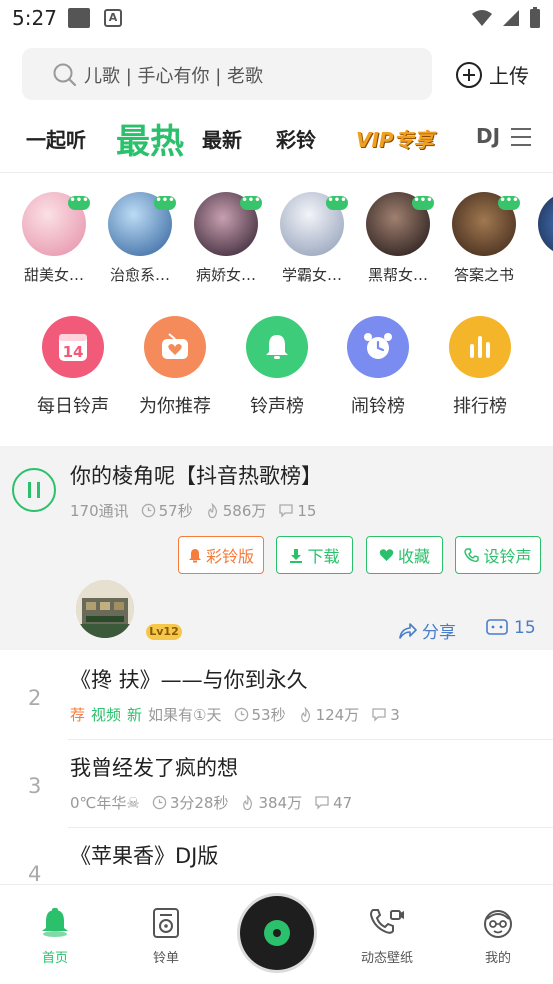  I want to click on now-playing-disc, so click(277, 933).